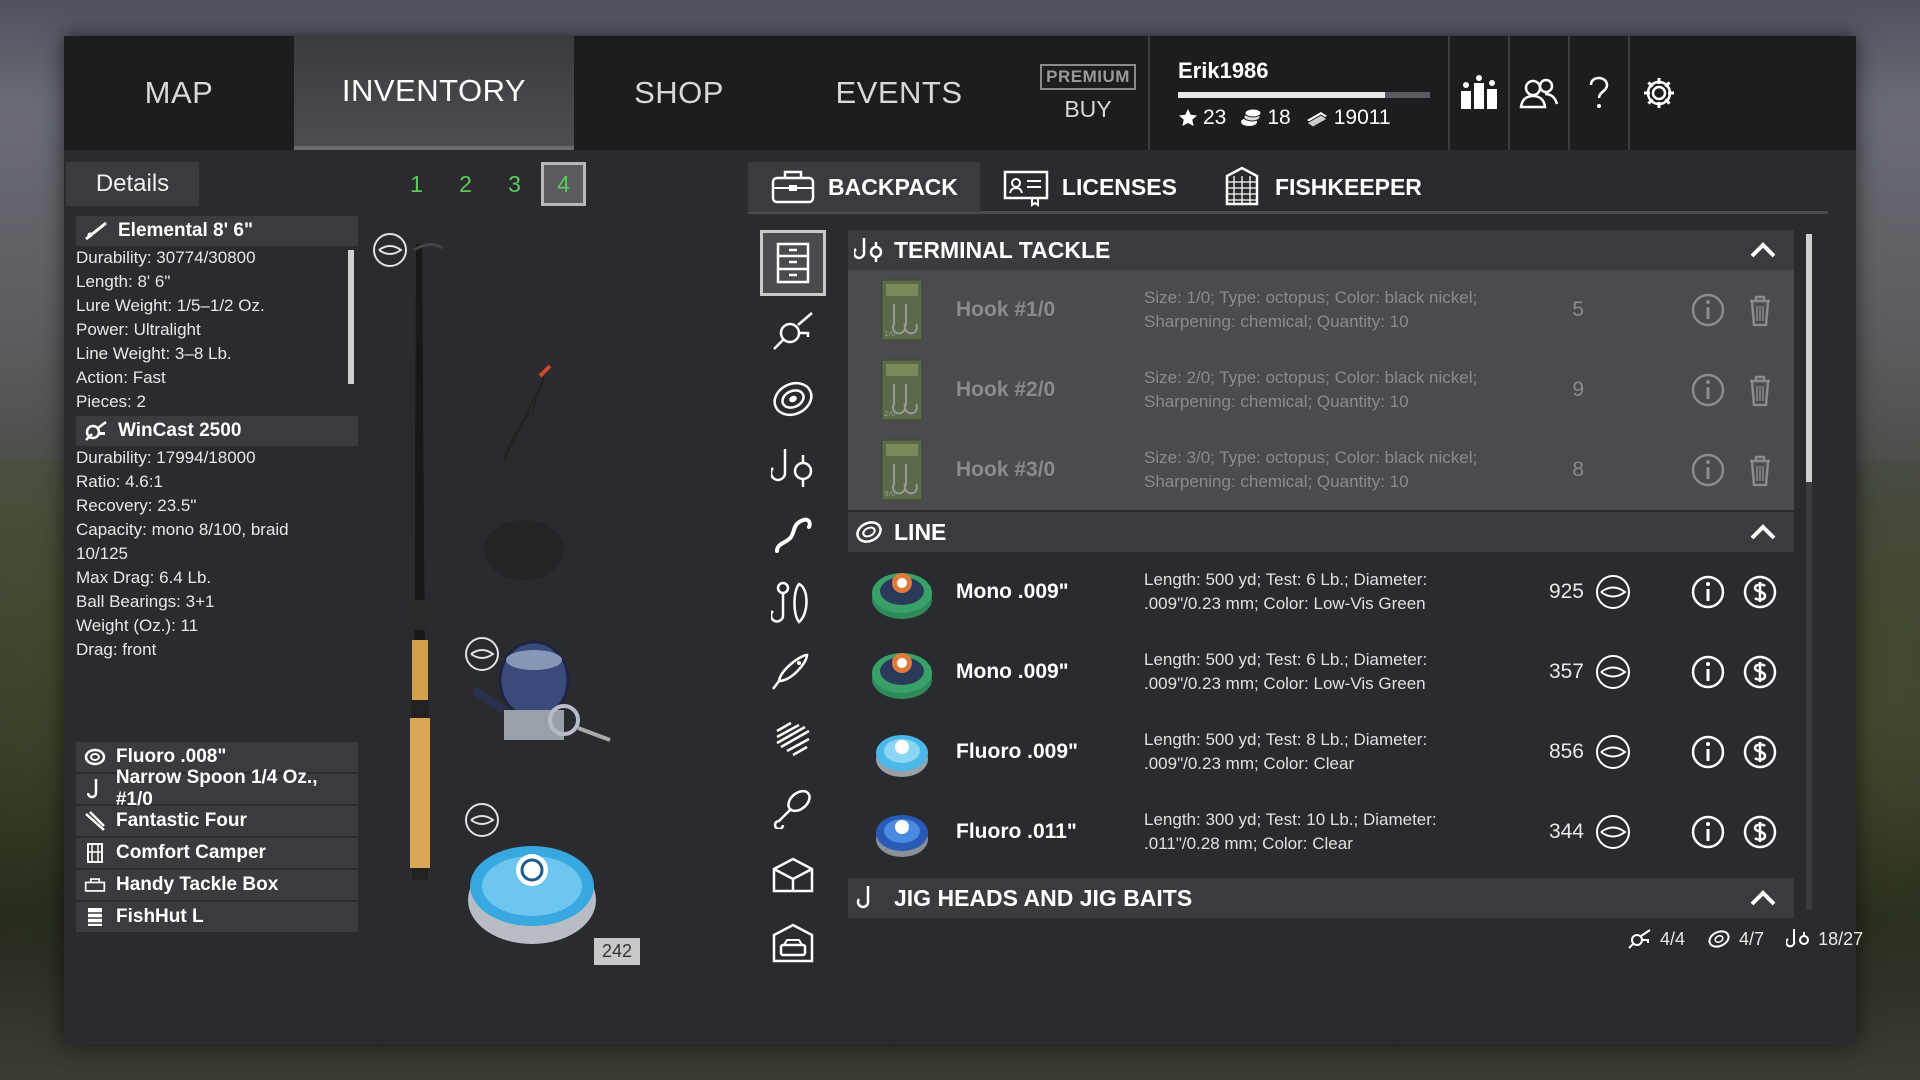  What do you see at coordinates (434, 93) in the screenshot?
I see `nav-tab-inventory: INVENTORY` at bounding box center [434, 93].